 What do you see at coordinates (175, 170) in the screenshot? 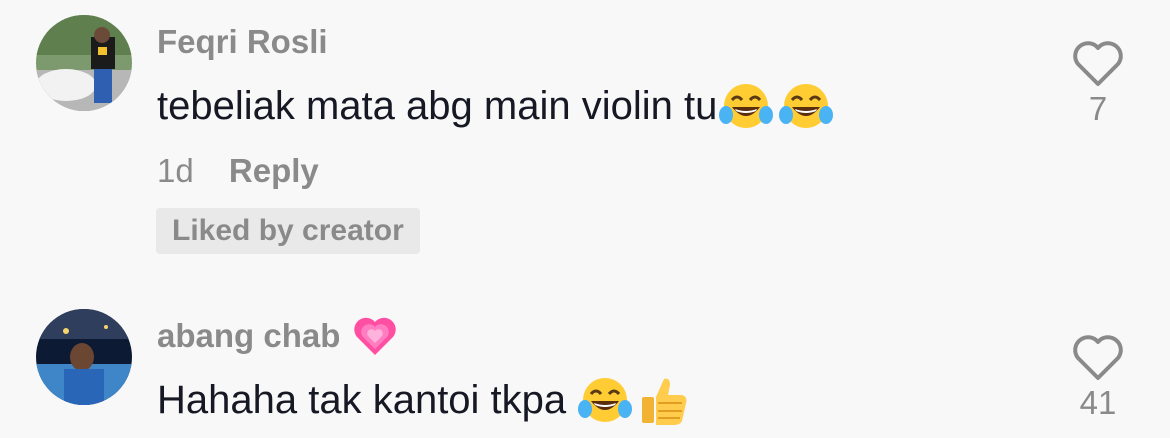
I see `comment-timestamp: 1d` at bounding box center [175, 170].